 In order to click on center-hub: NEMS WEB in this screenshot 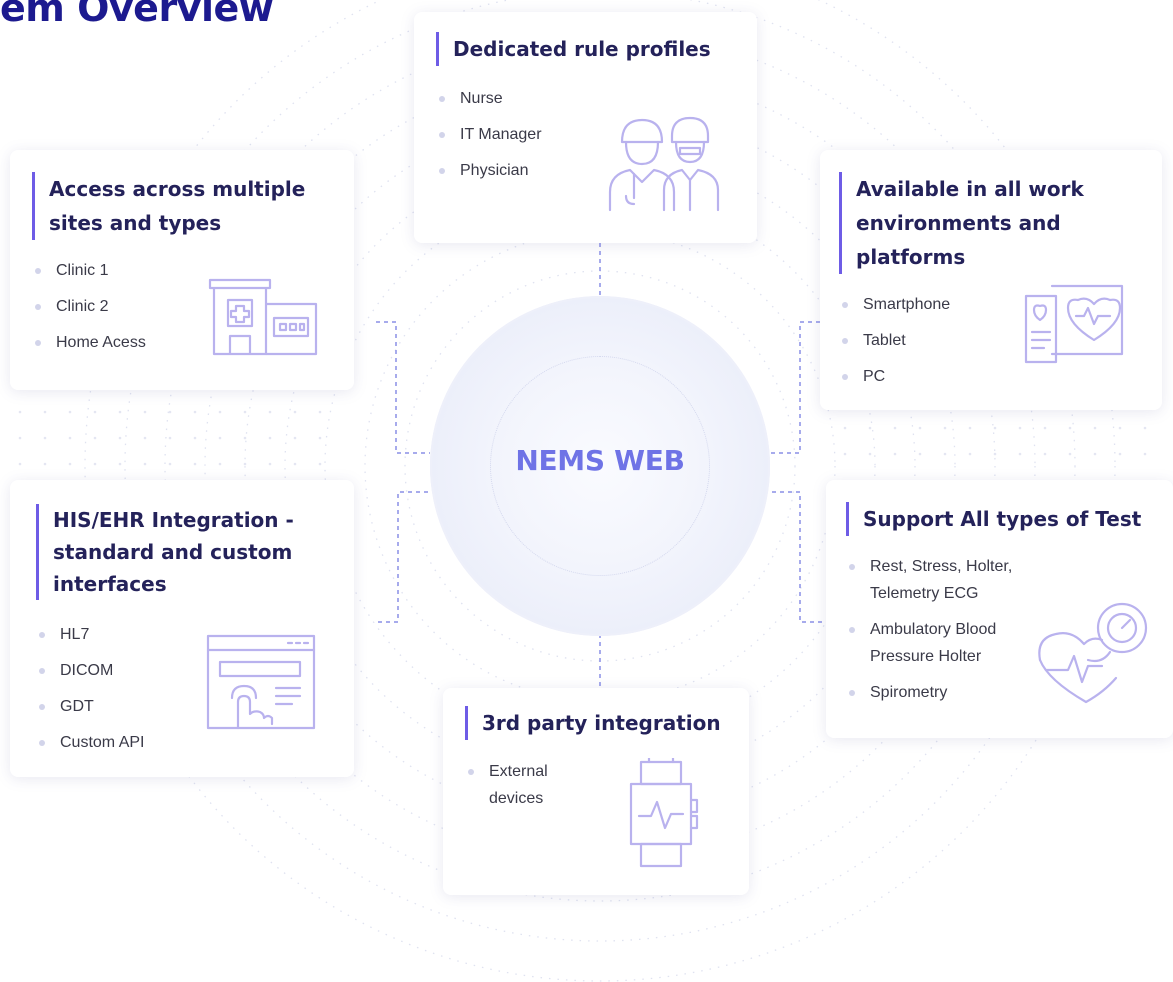, I will do `click(600, 466)`.